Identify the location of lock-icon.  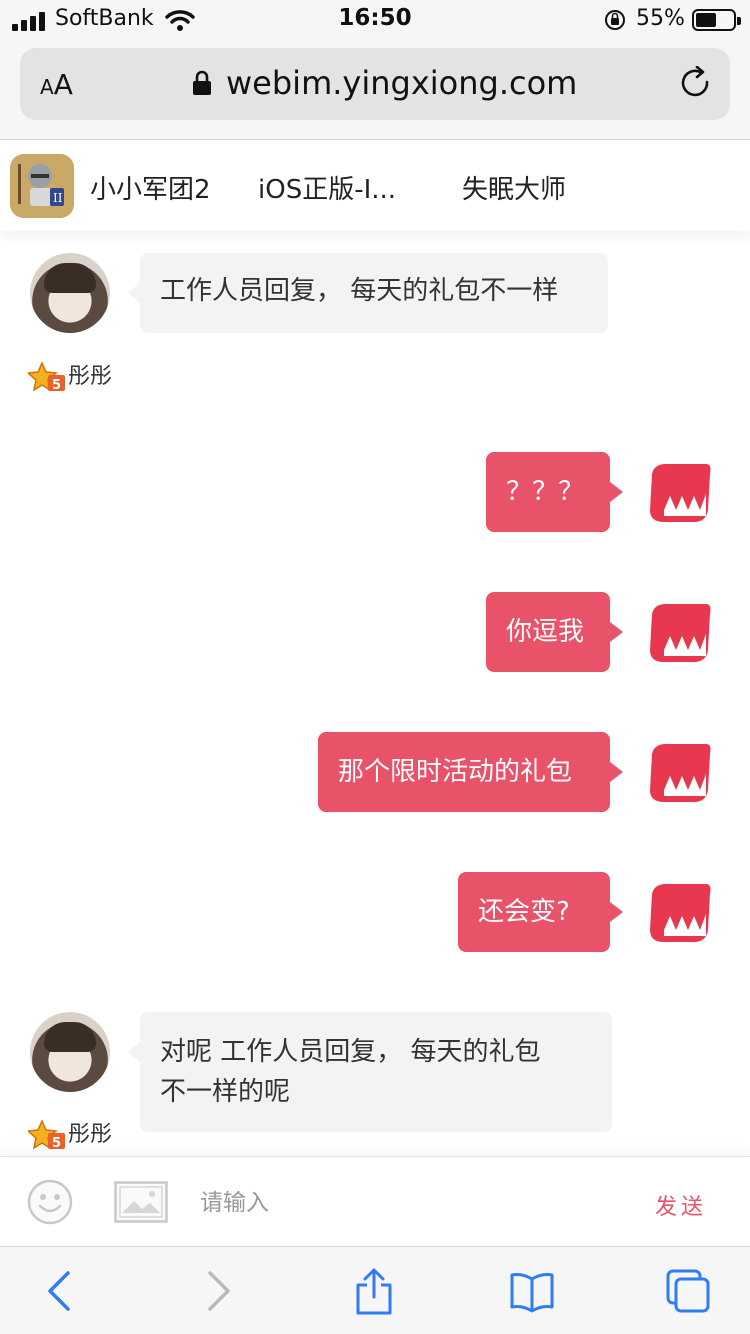
(202, 82).